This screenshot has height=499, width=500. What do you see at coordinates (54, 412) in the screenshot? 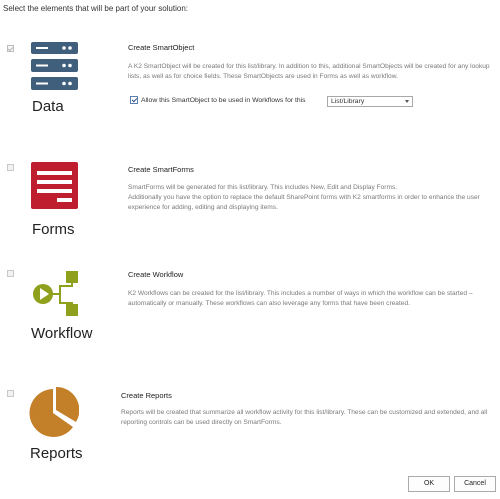
I see `pie-chart-icon` at bounding box center [54, 412].